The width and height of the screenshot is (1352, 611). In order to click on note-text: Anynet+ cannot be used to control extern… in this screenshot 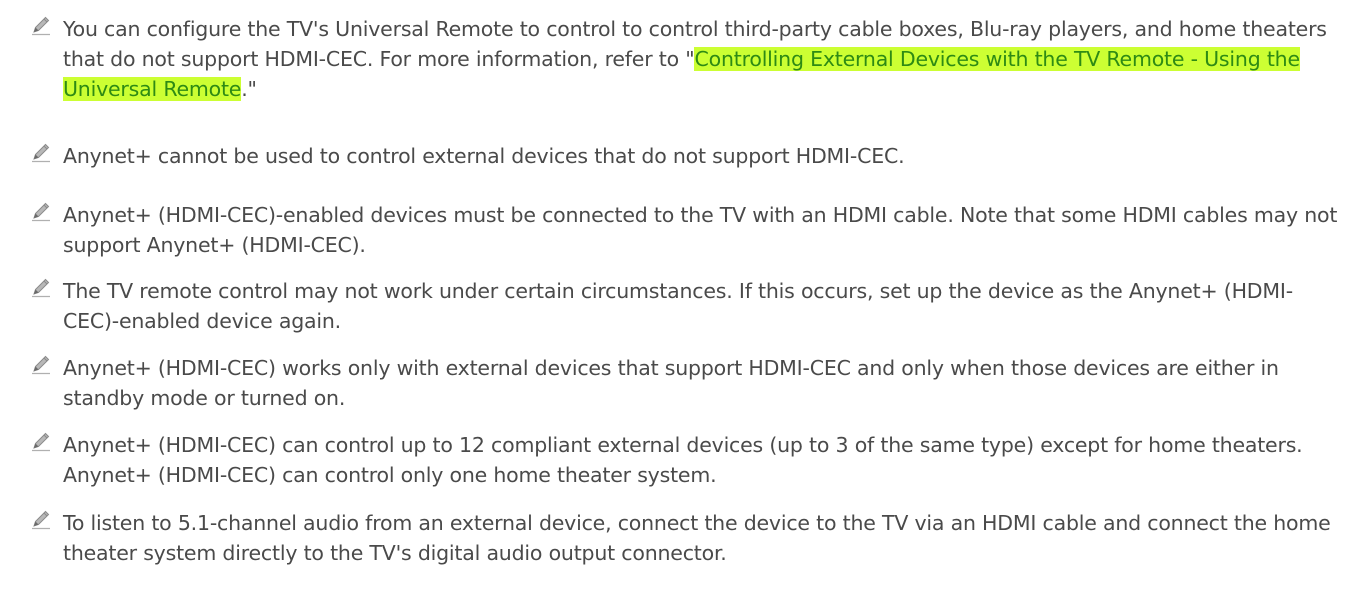, I will do `click(484, 156)`.